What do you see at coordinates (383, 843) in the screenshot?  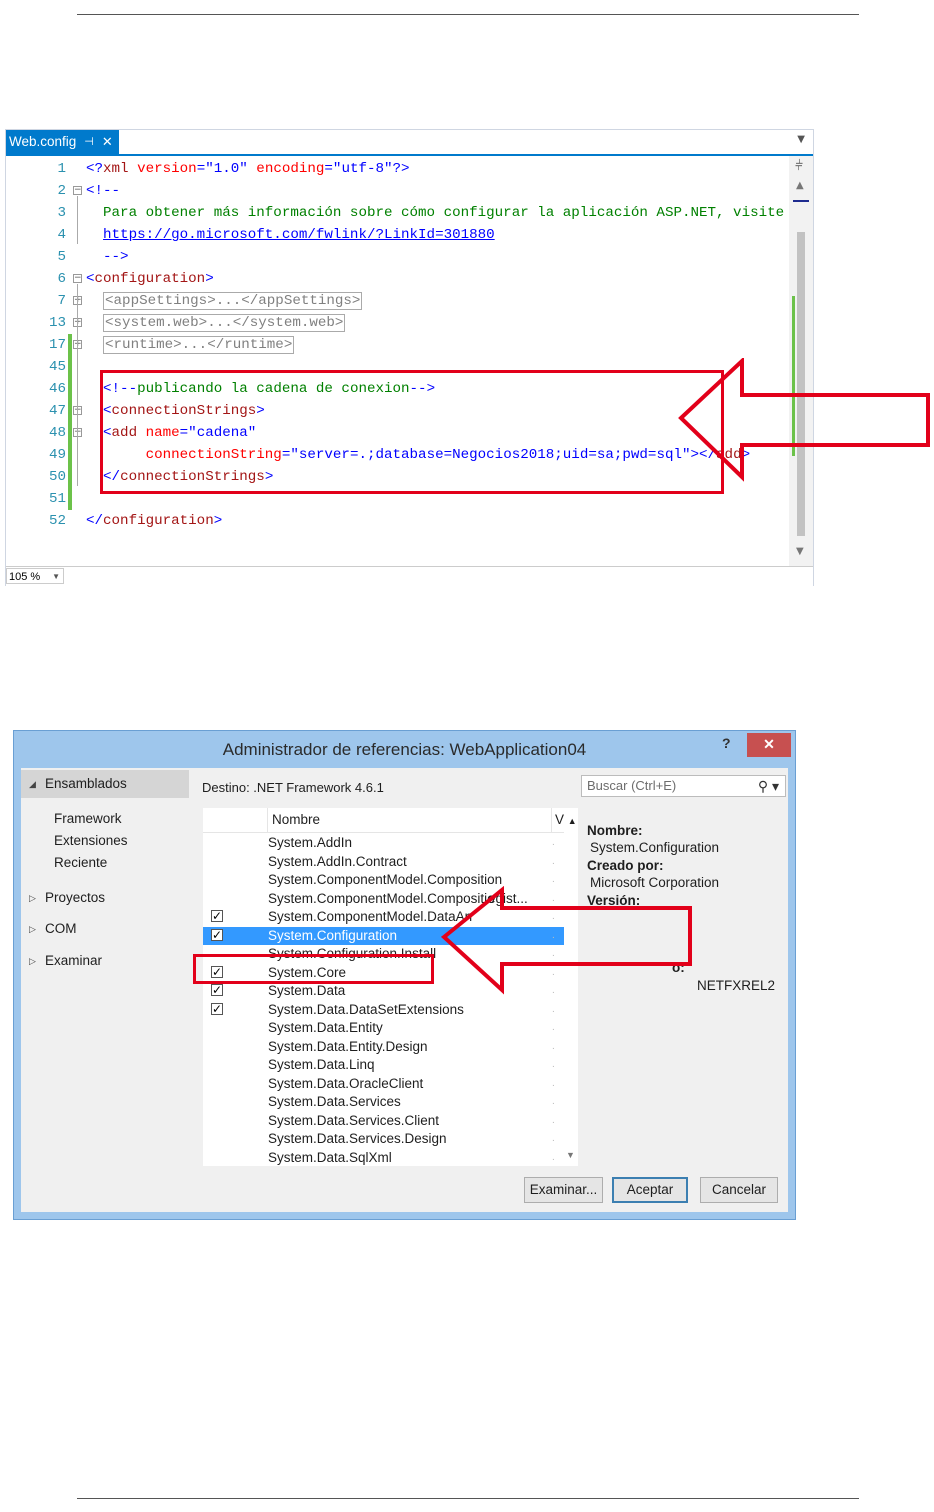 I see `list-item: System.AddIn.` at bounding box center [383, 843].